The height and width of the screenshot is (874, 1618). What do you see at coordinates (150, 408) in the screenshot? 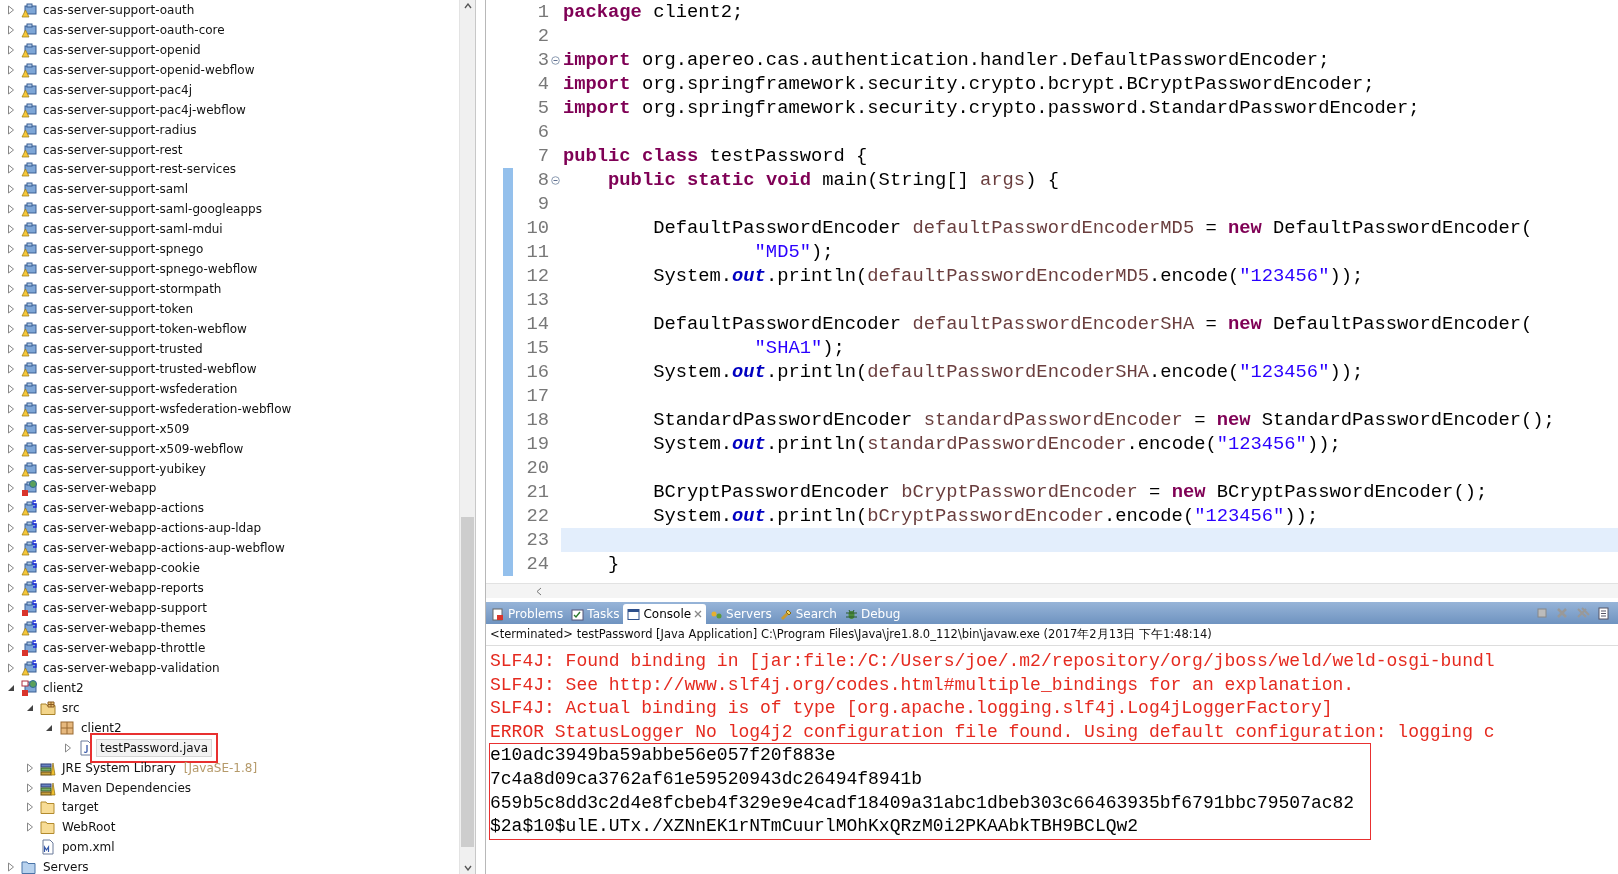
I see `tree-item: cas-server-support-wsfederation-webflow` at bounding box center [150, 408].